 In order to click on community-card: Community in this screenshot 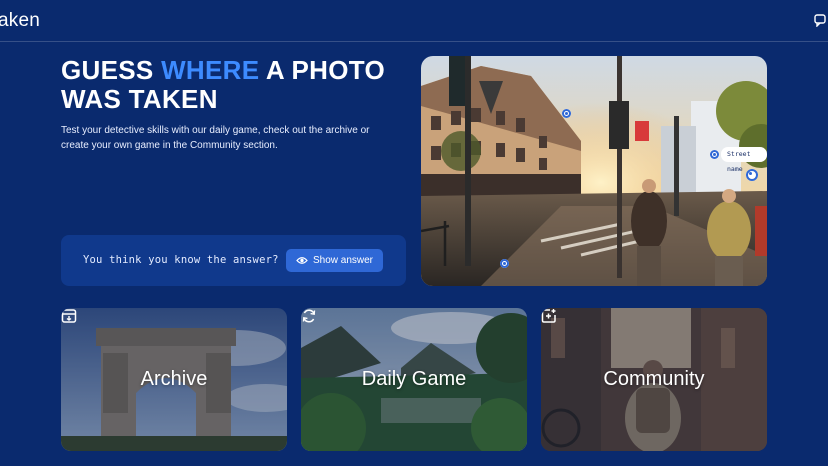, I will do `click(654, 379)`.